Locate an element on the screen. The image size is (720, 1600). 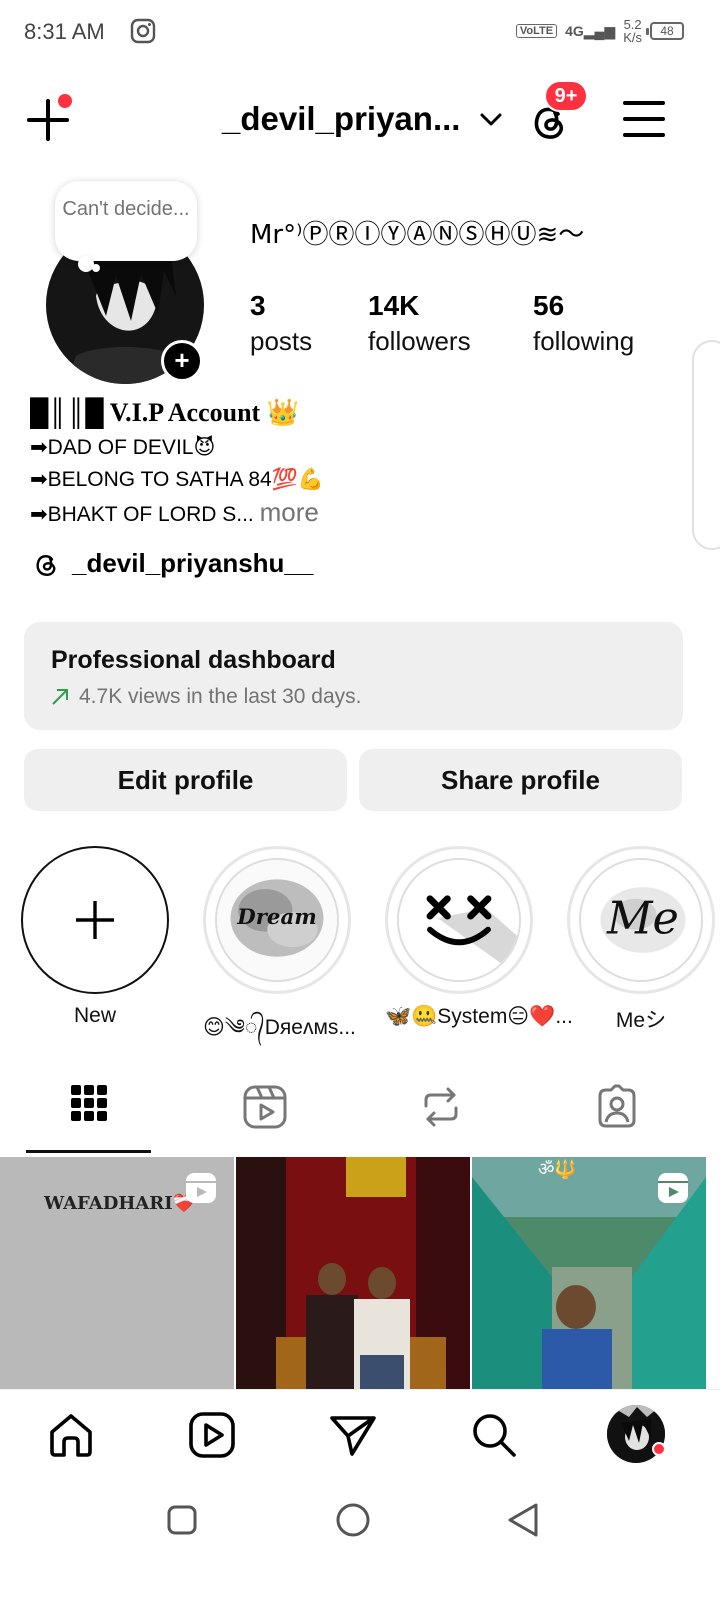
highlight-ring: Dream is located at coordinates (277, 920).